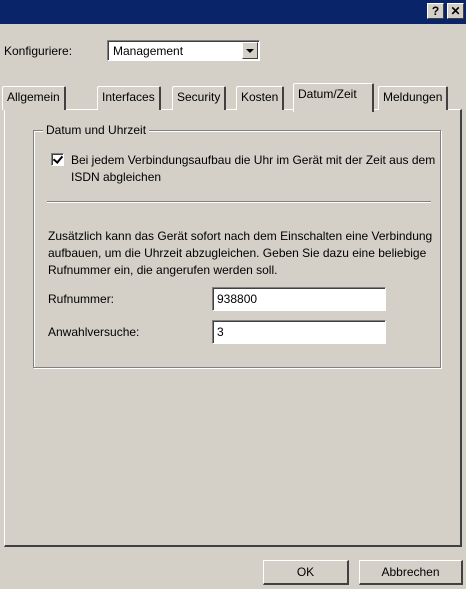  Describe the element at coordinates (94, 332) in the screenshot. I see `anwahlversuche-label: Anwahlversuche:` at that location.